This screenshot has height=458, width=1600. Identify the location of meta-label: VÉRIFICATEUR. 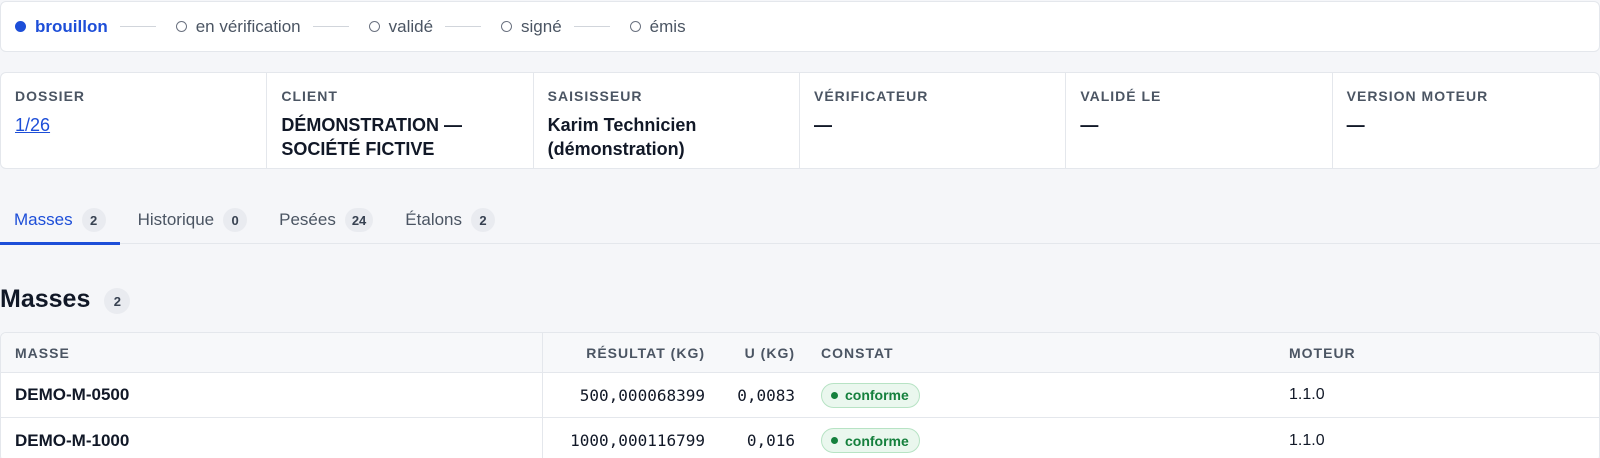
(871, 96).